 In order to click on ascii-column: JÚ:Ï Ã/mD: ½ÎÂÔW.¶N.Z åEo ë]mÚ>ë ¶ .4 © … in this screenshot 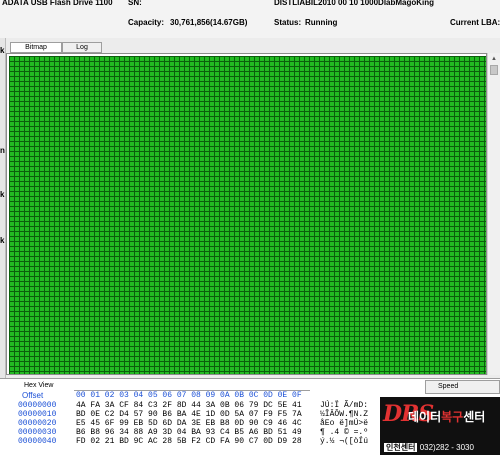, I will do `click(344, 423)`.